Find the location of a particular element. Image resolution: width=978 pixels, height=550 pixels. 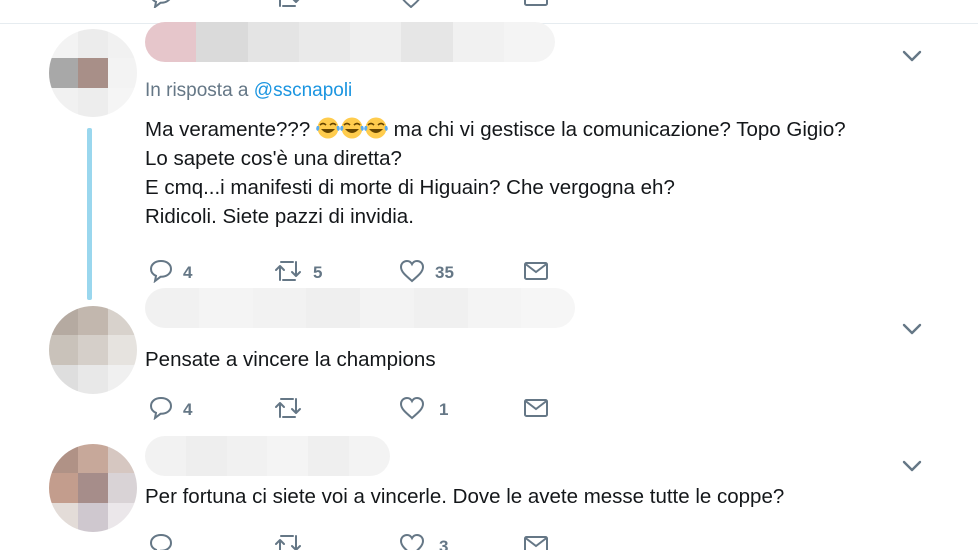

heart-icon is located at coordinates (412, 541).